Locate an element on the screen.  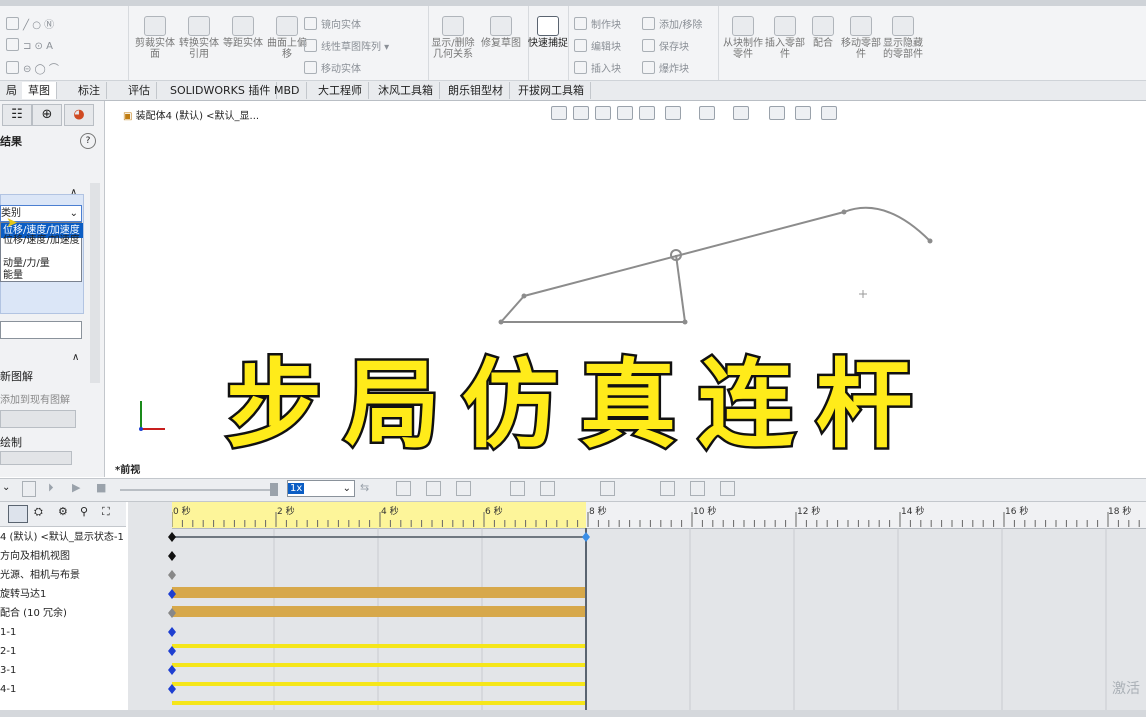
insert-block-button: 插入块 is located at coordinates (597, 67).